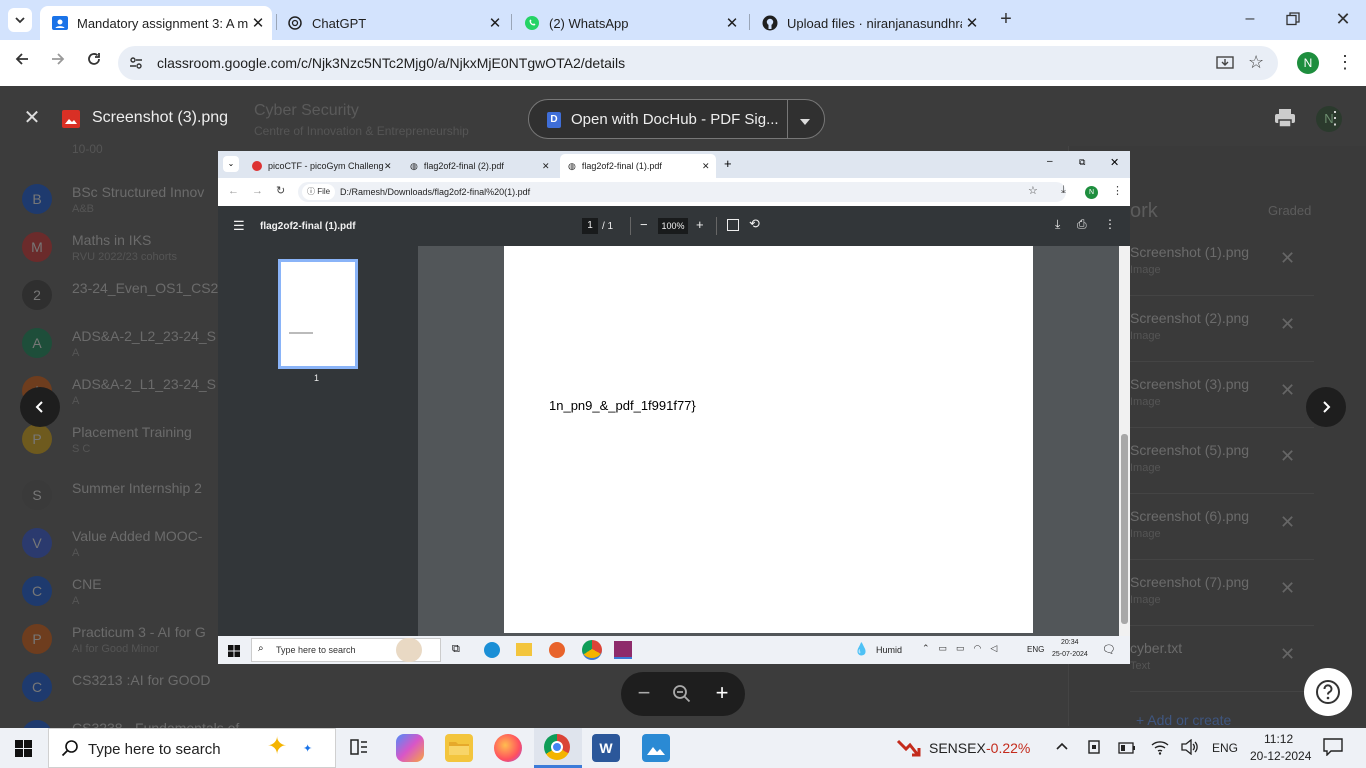 Image resolution: width=1366 pixels, height=768 pixels. What do you see at coordinates (558, 748) in the screenshot?
I see `chrome-app` at bounding box center [558, 748].